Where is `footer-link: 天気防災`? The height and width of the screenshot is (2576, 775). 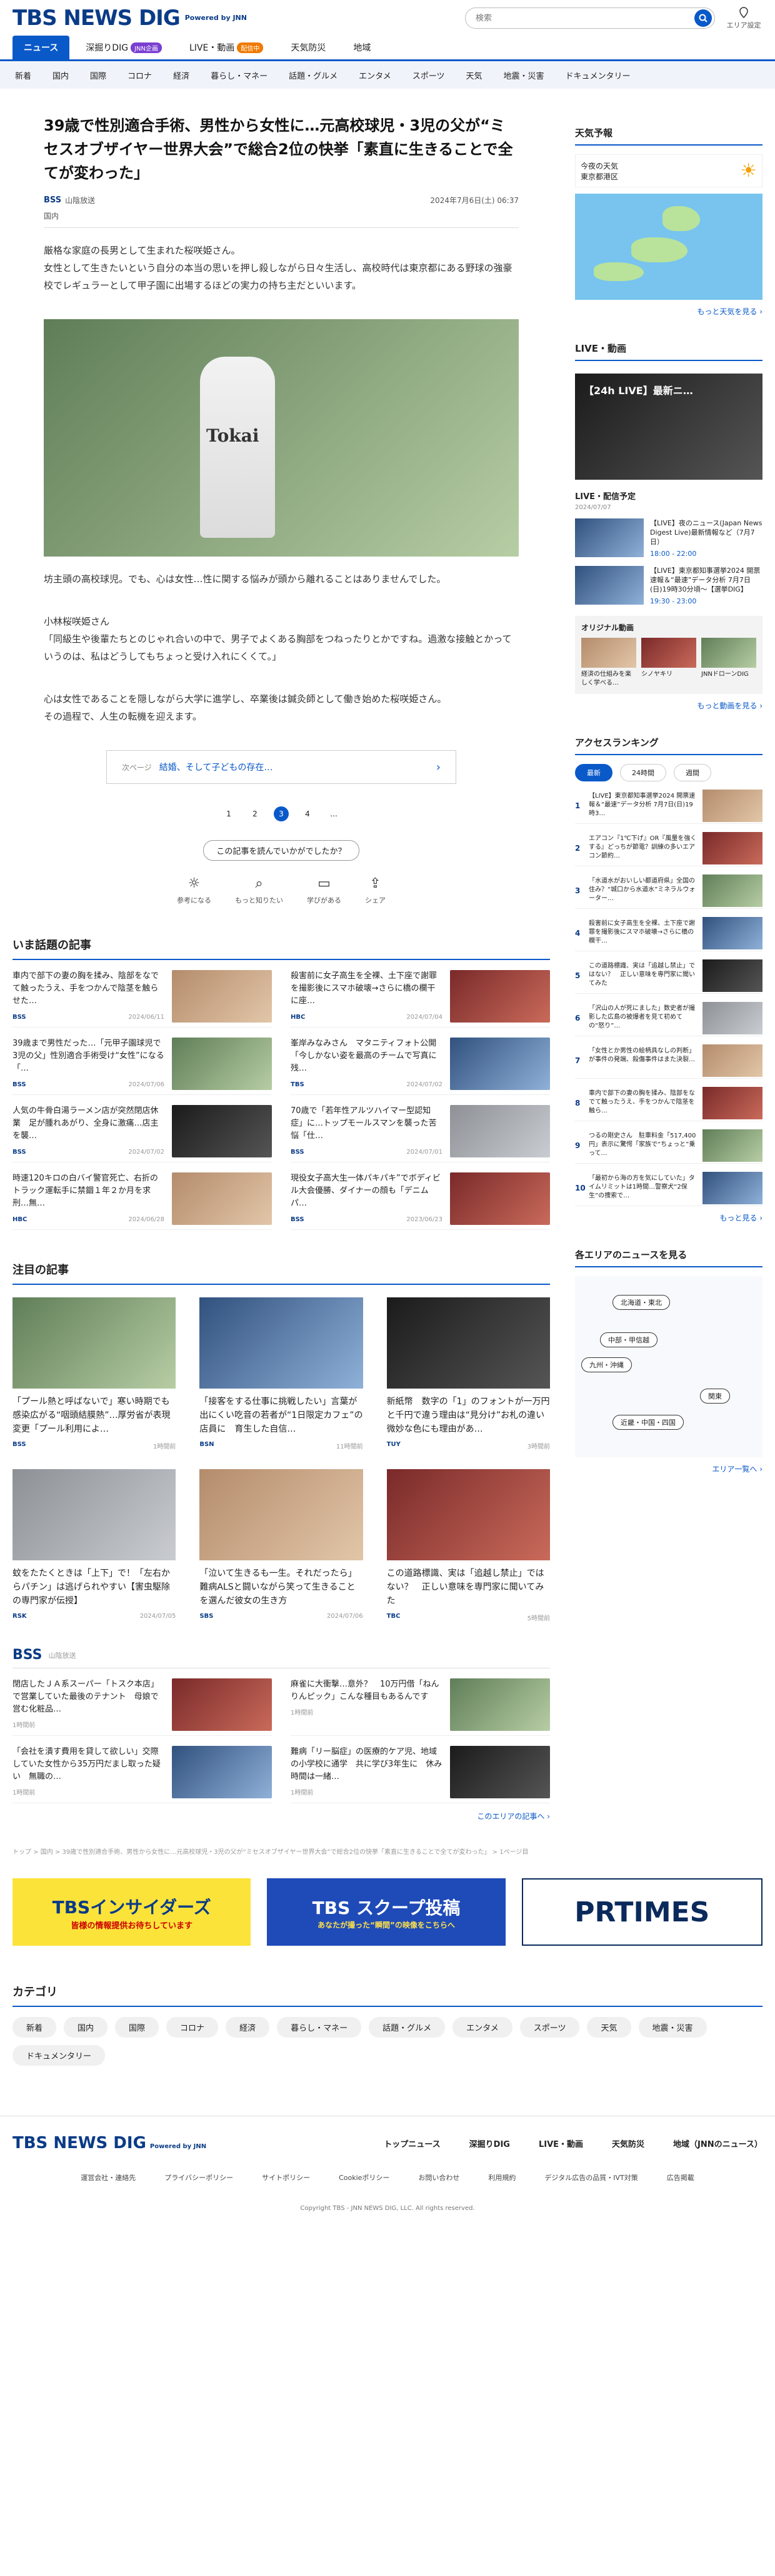 footer-link: 天気防災 is located at coordinates (628, 2143).